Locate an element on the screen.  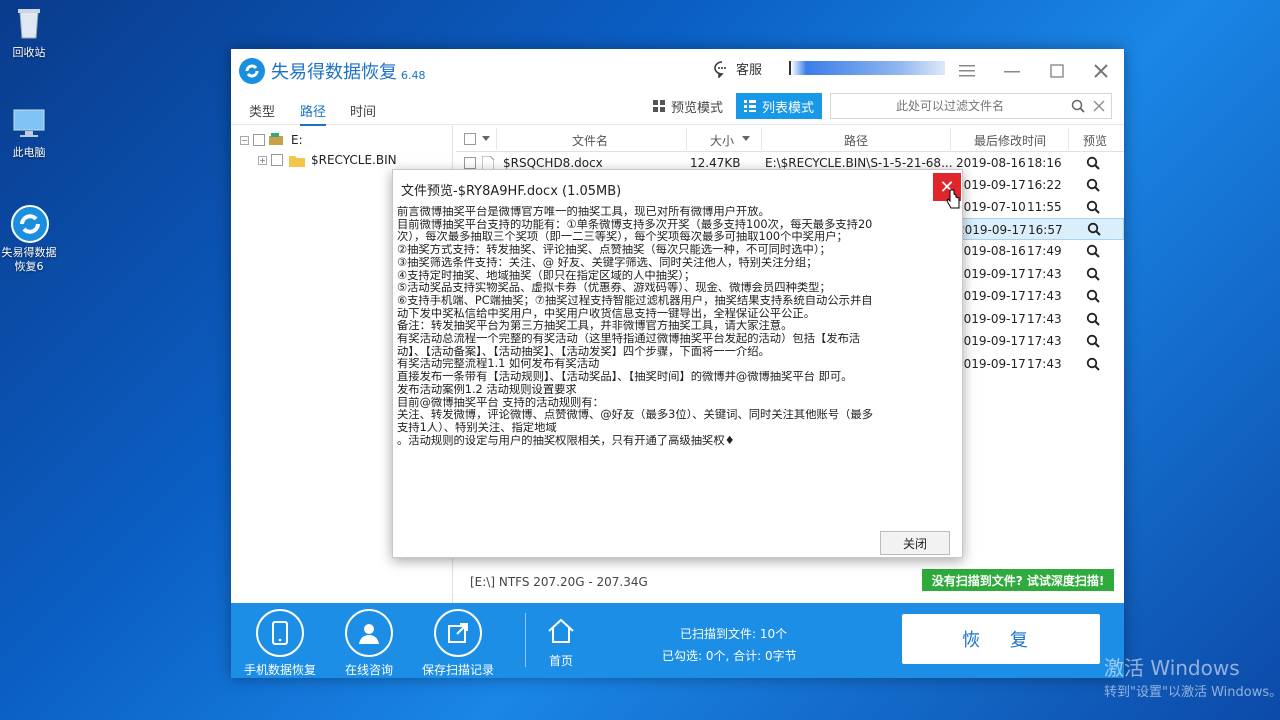
tab-type: 类型 is located at coordinates (262, 110).